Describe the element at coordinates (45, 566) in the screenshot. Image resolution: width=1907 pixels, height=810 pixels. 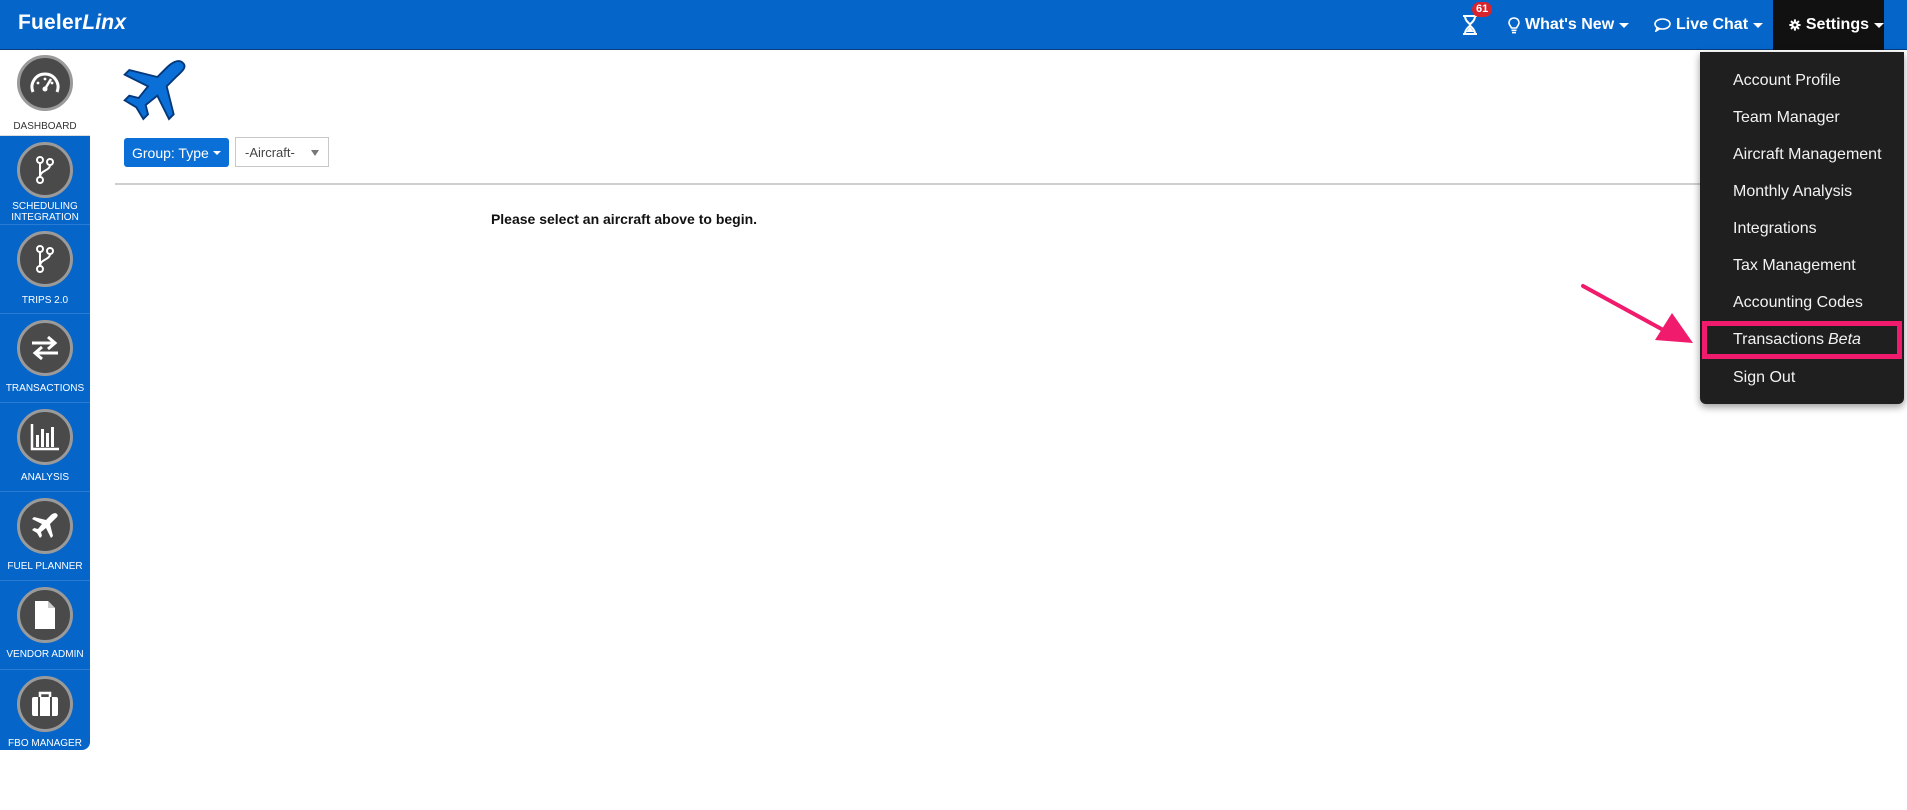
I see `sidebar-item-label: Fuel Planner` at that location.